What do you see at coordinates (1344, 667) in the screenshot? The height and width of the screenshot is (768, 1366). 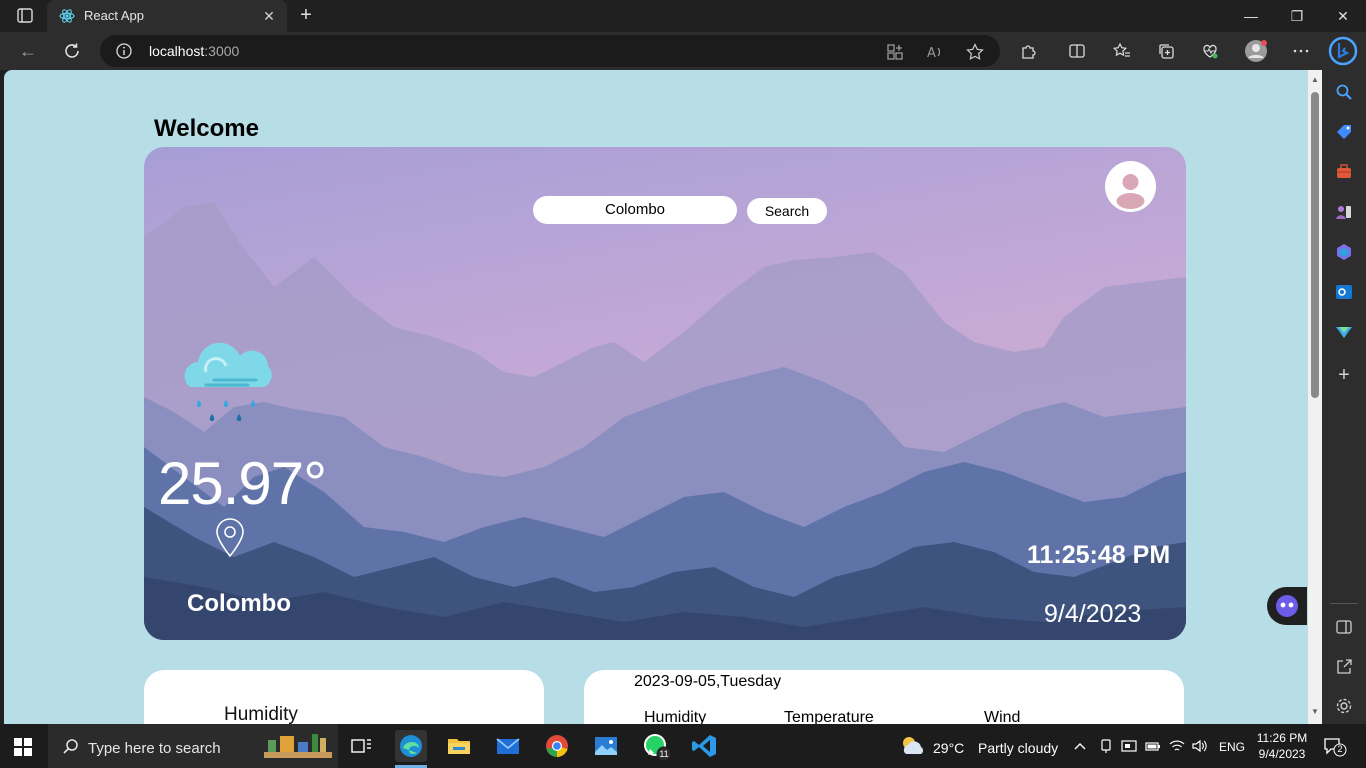 I see `open-external-icon` at bounding box center [1344, 667].